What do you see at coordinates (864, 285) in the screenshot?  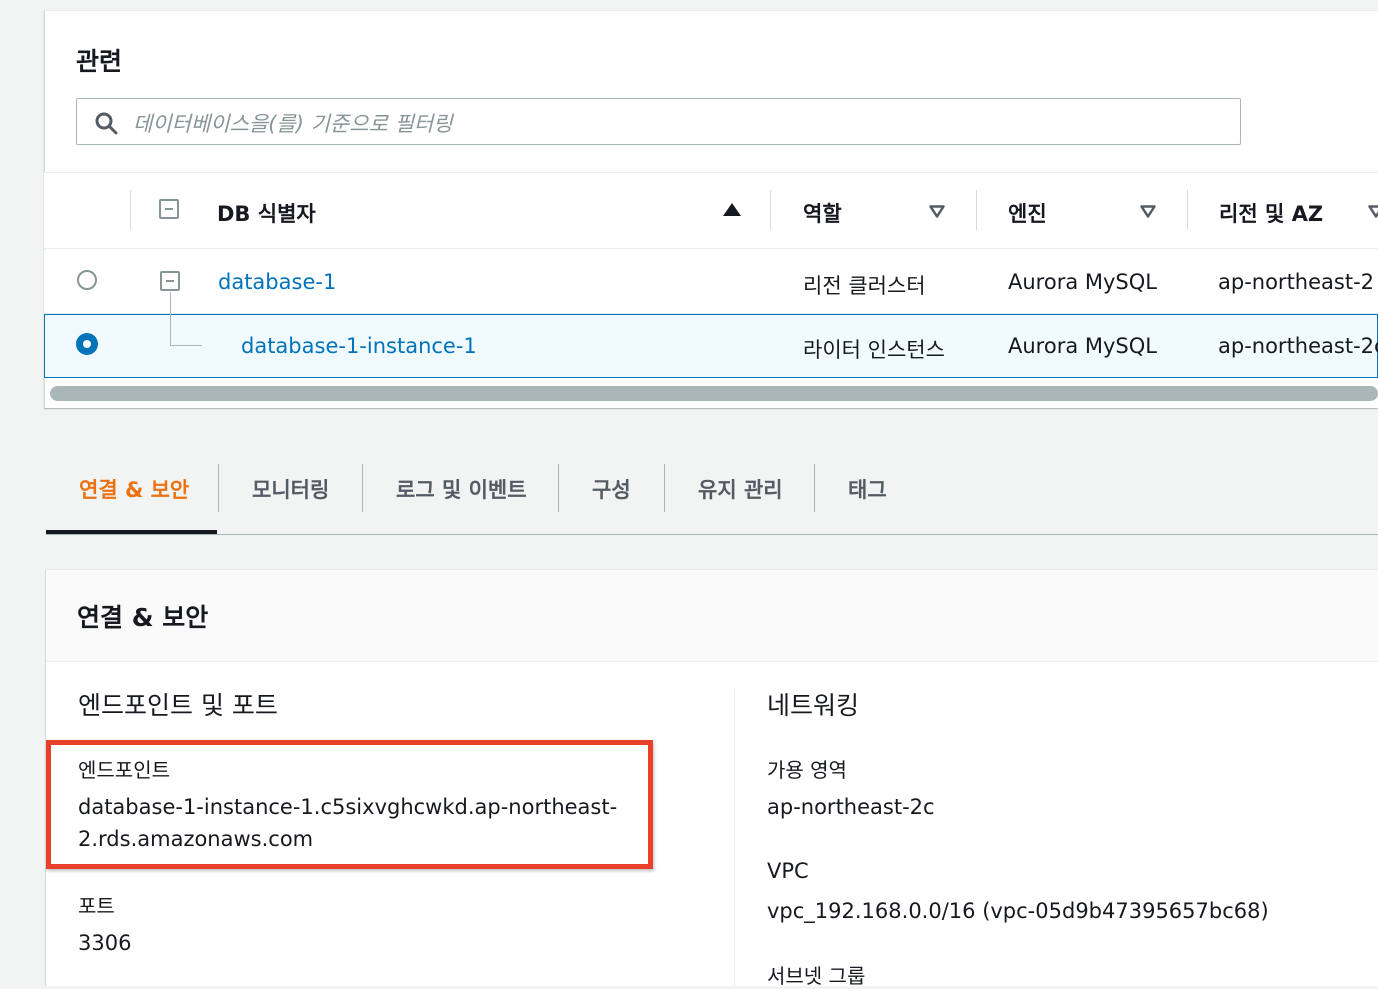 I see `row-role: 리전 클러스터` at bounding box center [864, 285].